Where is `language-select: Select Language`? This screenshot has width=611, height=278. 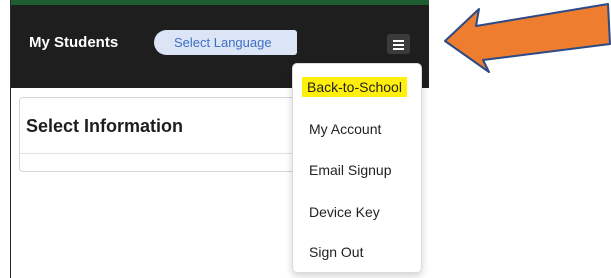
language-select: Select Language is located at coordinates (225, 42).